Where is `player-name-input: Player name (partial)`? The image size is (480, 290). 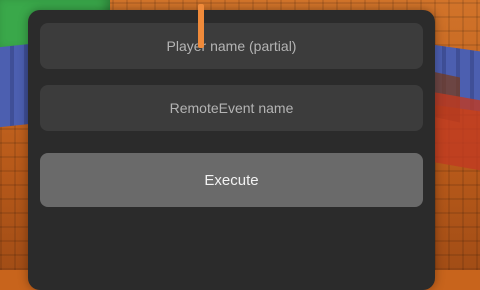
player-name-input: Player name (partial) is located at coordinates (231, 46).